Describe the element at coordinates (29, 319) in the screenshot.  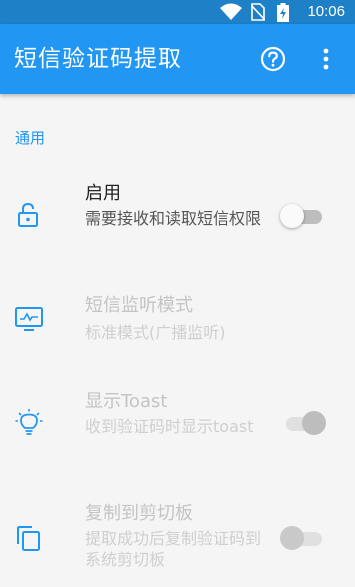
I see `monitor-icon` at that location.